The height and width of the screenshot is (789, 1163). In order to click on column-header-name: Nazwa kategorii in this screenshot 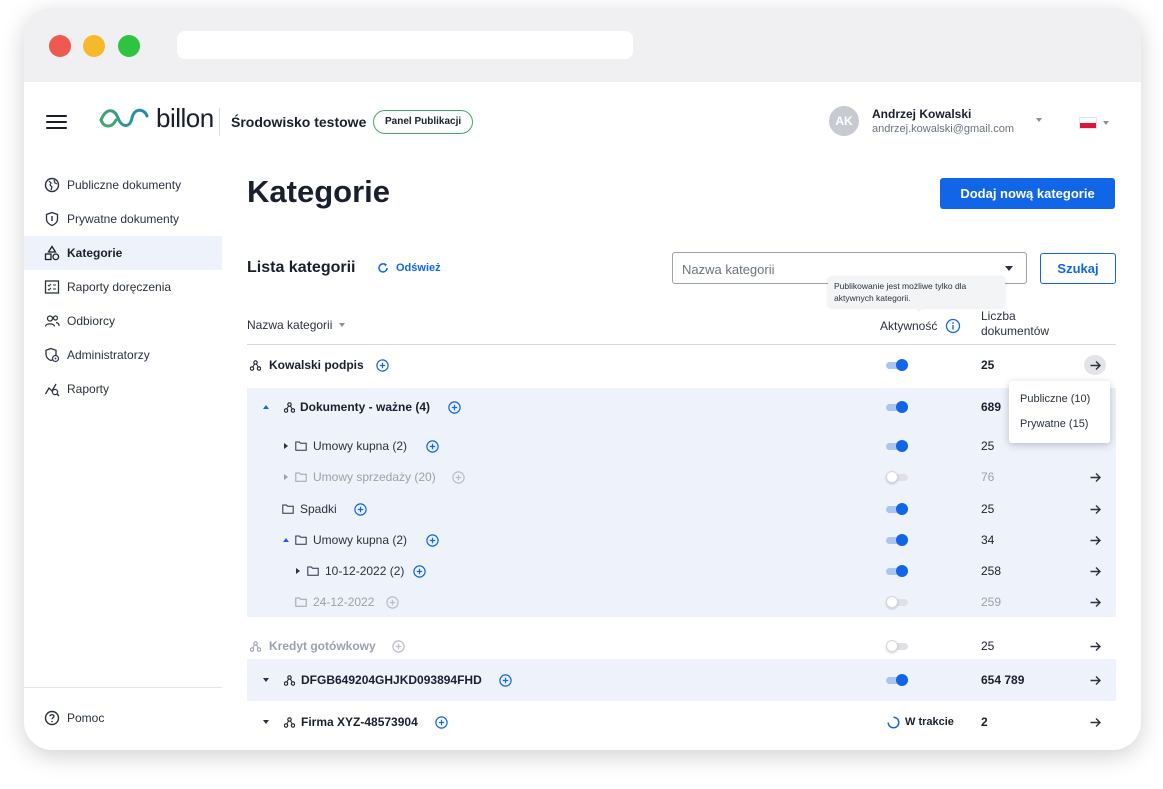, I will do `click(296, 325)`.